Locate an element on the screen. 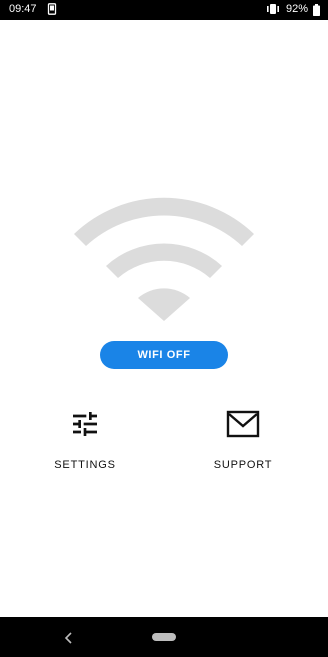 The height and width of the screenshot is (657, 328). back-icon is located at coordinates (69, 640).